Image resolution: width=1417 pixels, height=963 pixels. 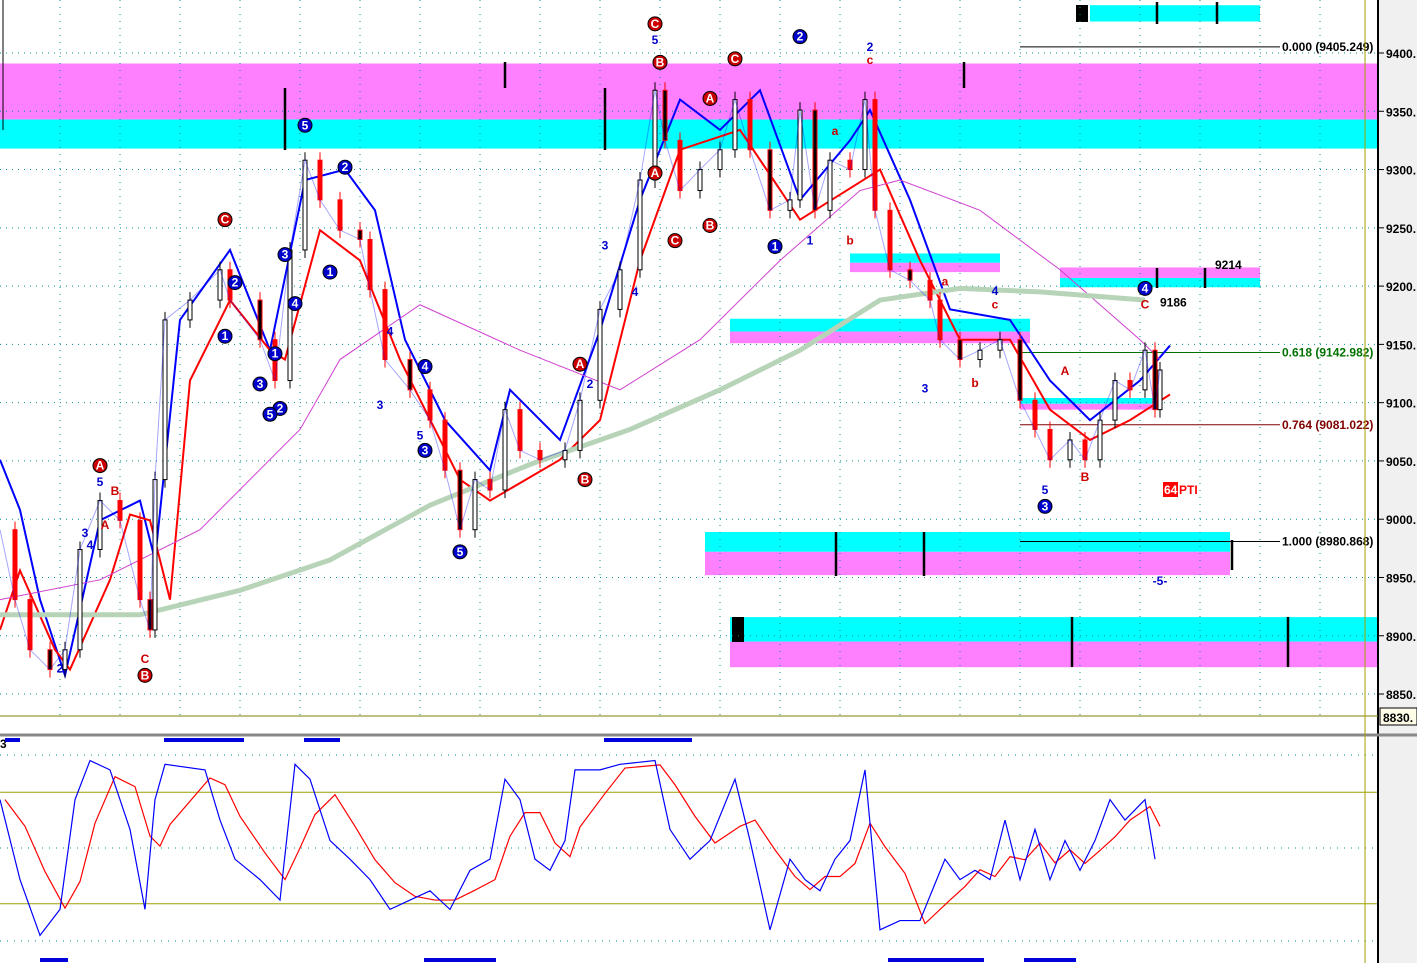 I want to click on y-tick-label: 9250., so click(x=1401, y=229).